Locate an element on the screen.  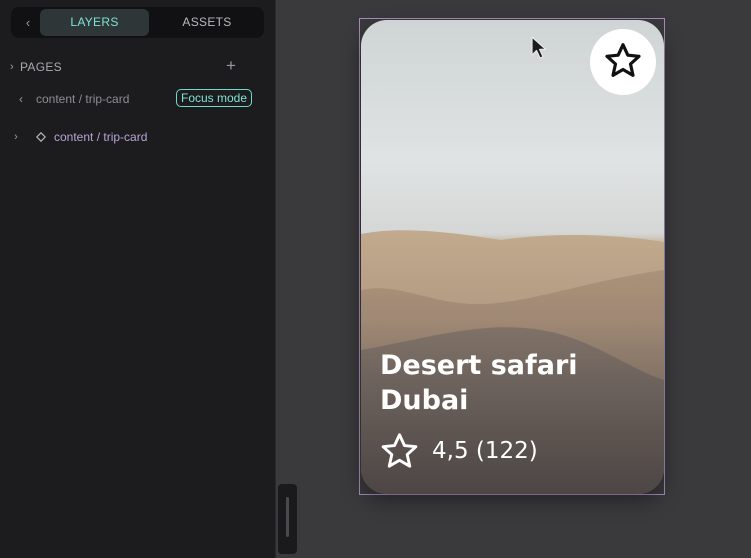
focus-mode-badge: Focus mode is located at coordinates (214, 98).